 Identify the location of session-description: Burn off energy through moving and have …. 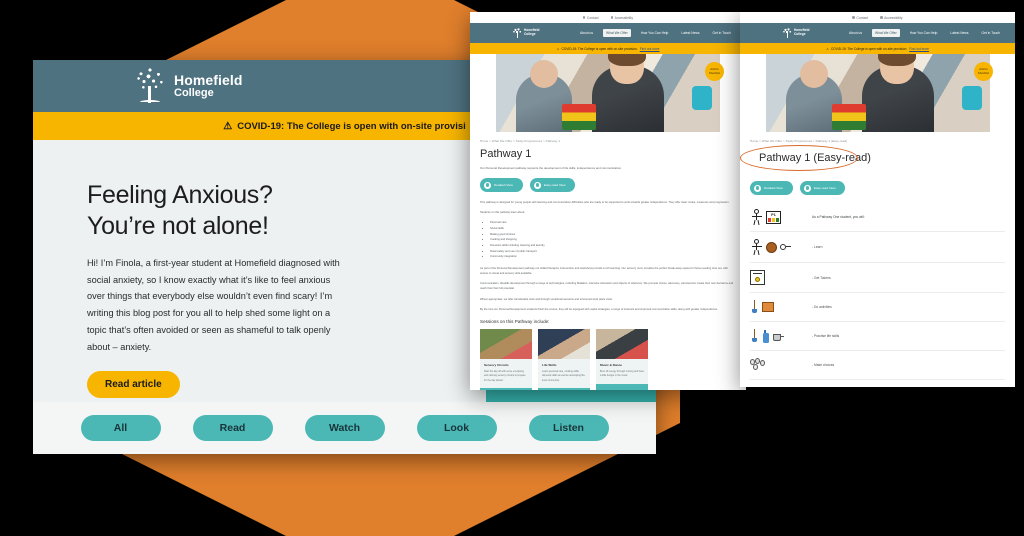
(622, 373).